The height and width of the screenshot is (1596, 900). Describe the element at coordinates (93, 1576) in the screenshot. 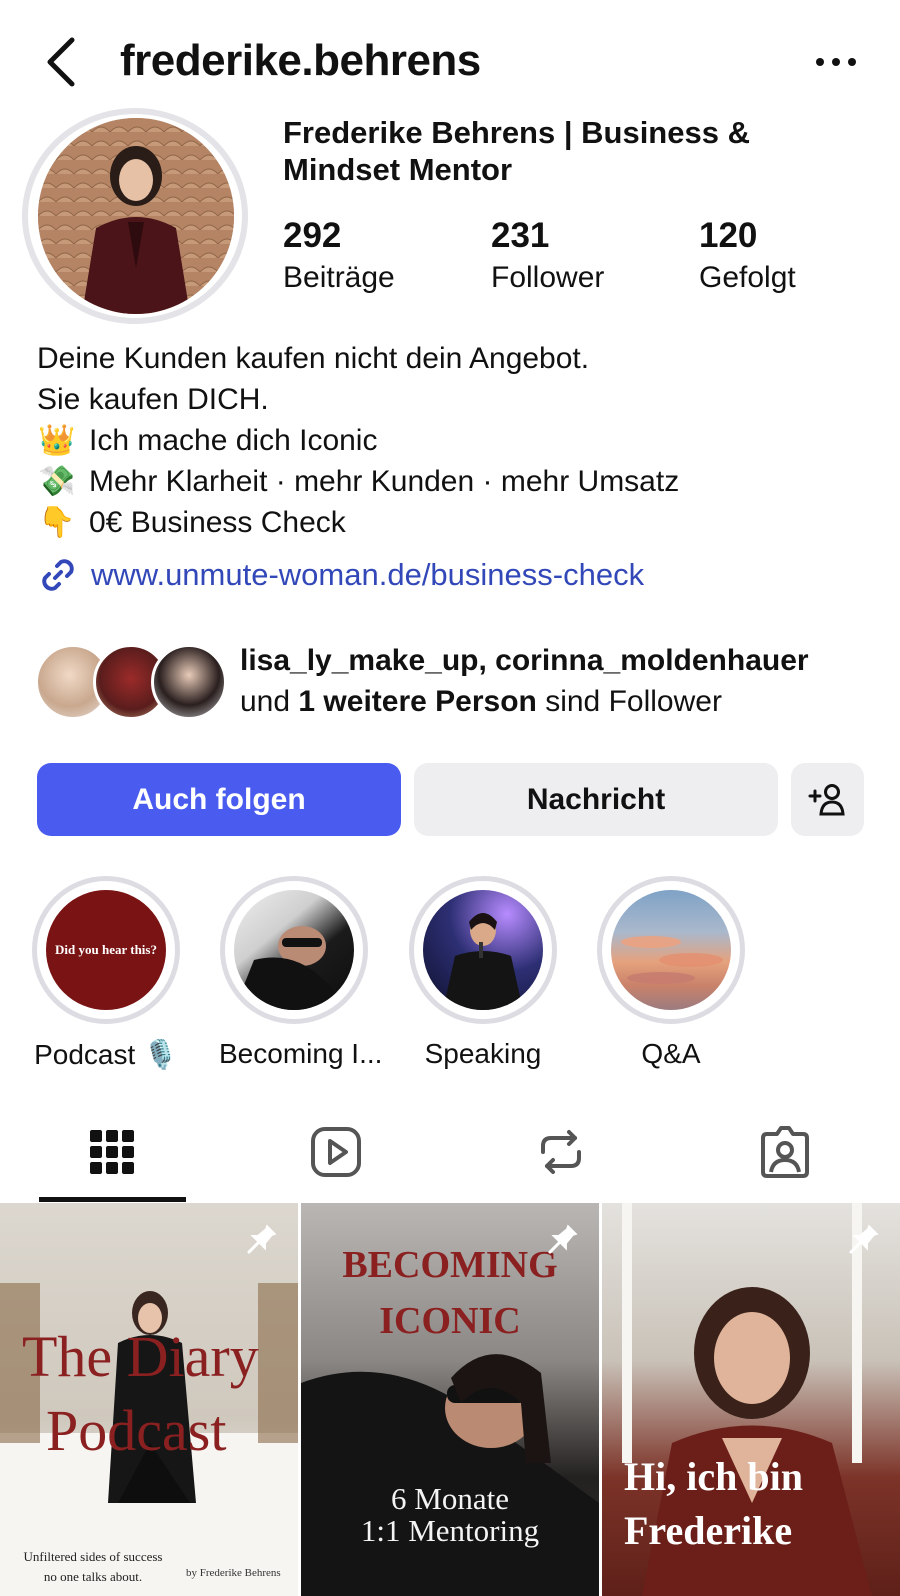

I see `post-footer-line: no one talks about.` at that location.